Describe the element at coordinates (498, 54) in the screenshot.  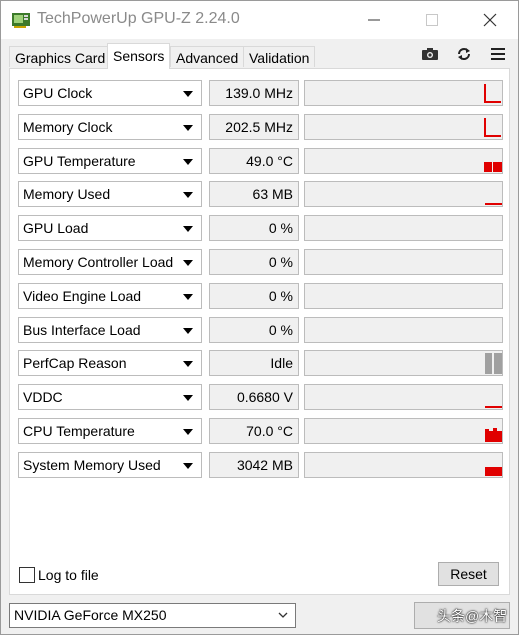
I see `menu-icon` at that location.